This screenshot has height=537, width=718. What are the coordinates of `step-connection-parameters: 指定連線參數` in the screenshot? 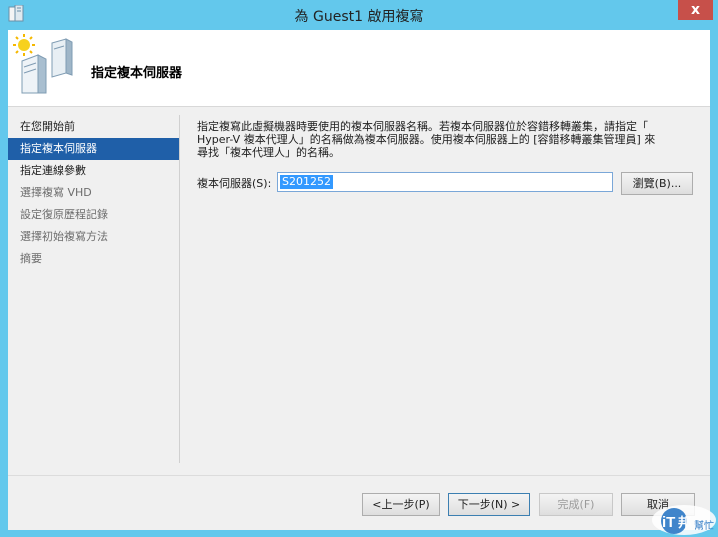 It's located at (93, 171).